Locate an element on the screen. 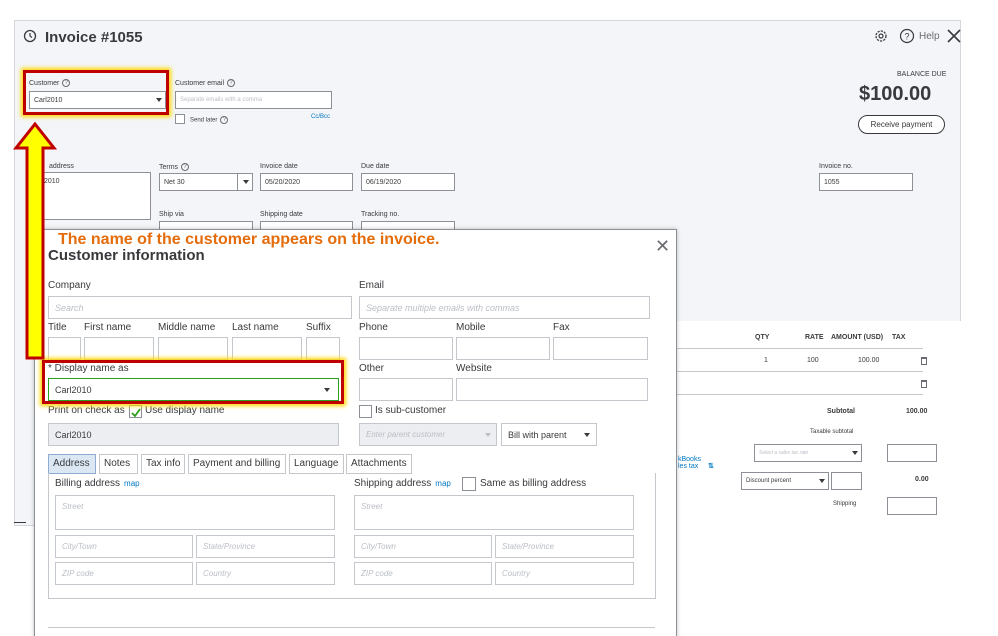 This screenshot has height=636, width=998. billing-country-input: Country is located at coordinates (265, 573).